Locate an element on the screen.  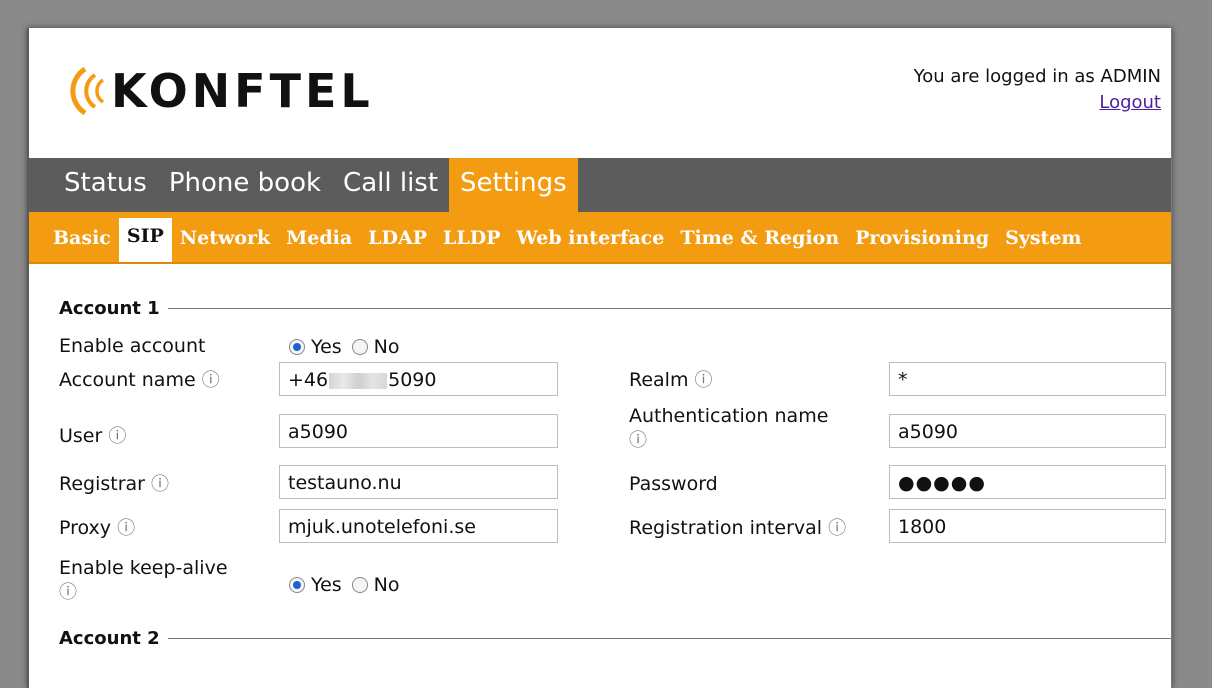
registrar-label: Registrar ⓘ is located at coordinates (114, 484).